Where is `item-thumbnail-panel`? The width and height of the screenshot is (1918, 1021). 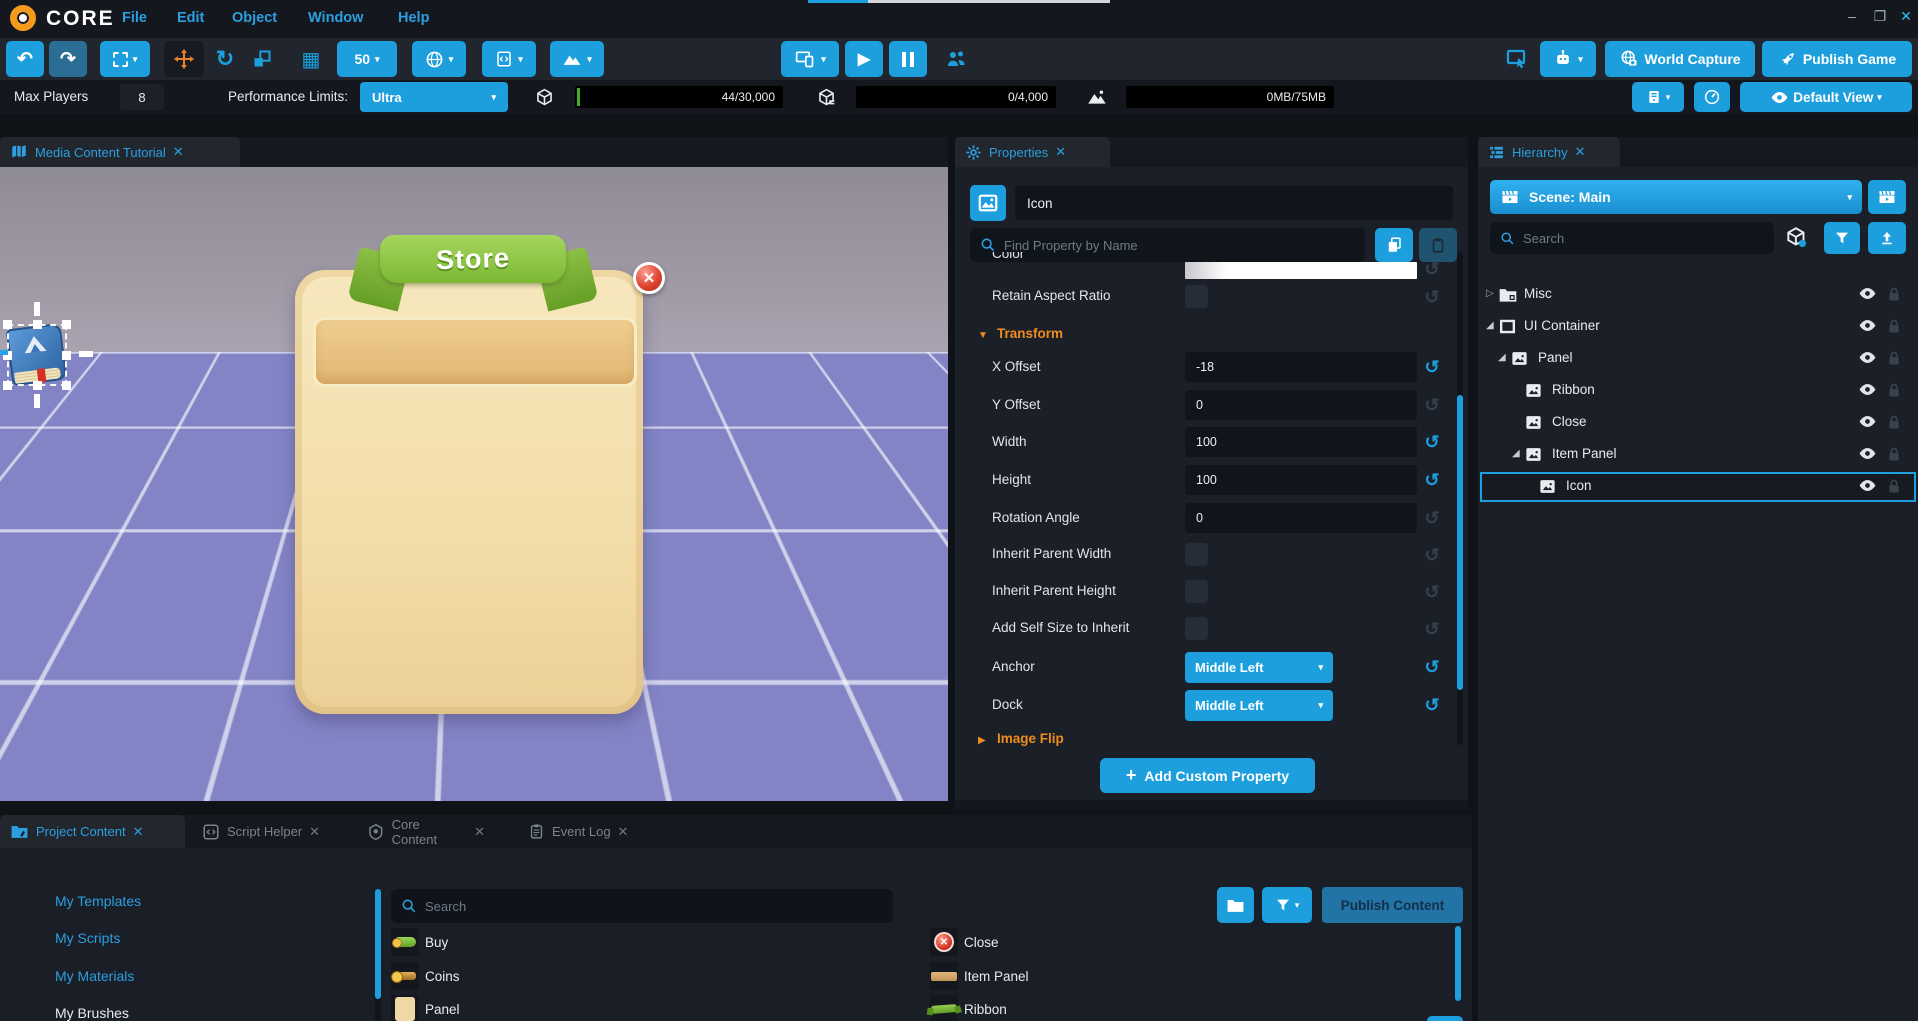
item-thumbnail-panel is located at coordinates (405, 1008).